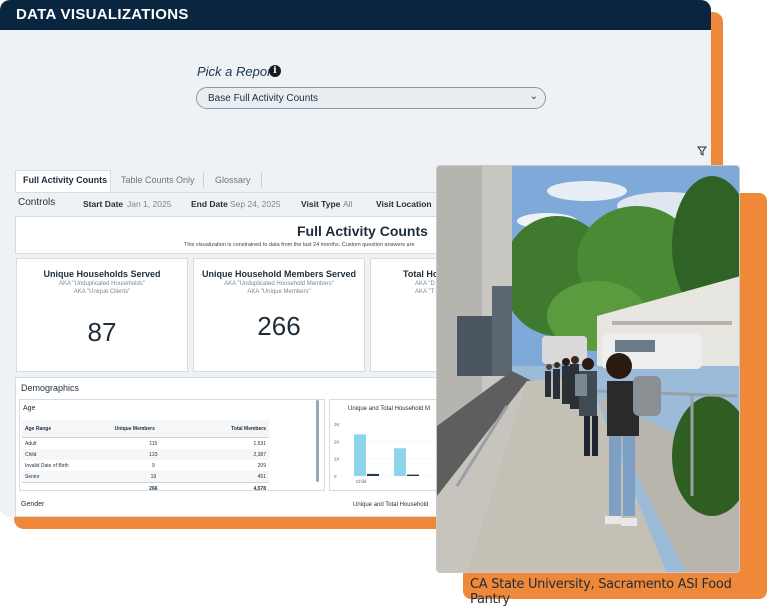 The width and height of the screenshot is (768, 607). Describe the element at coordinates (233, 180) in the screenshot. I see `tab-glossary: Glossary` at that location.